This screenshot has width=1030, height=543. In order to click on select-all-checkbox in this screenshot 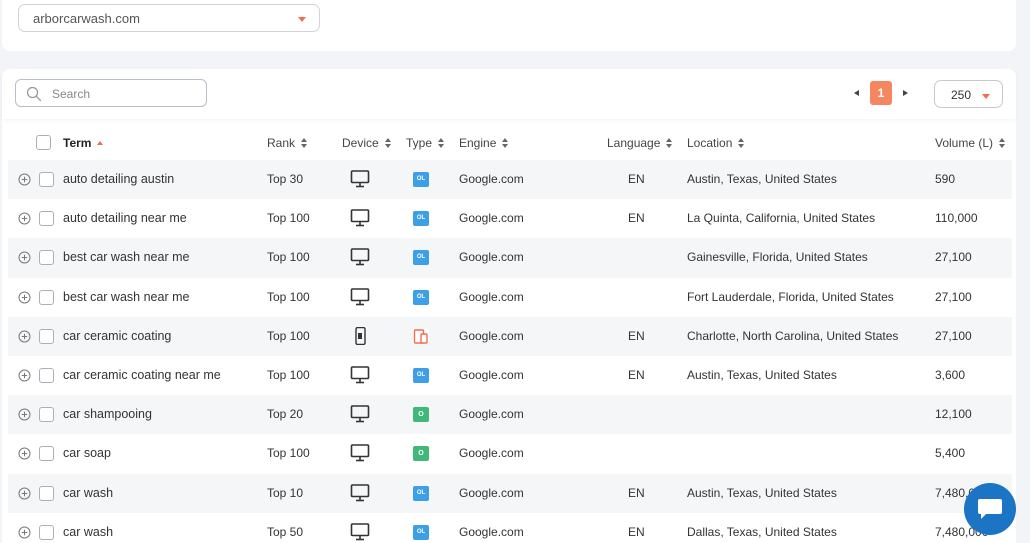, I will do `click(43, 142)`.